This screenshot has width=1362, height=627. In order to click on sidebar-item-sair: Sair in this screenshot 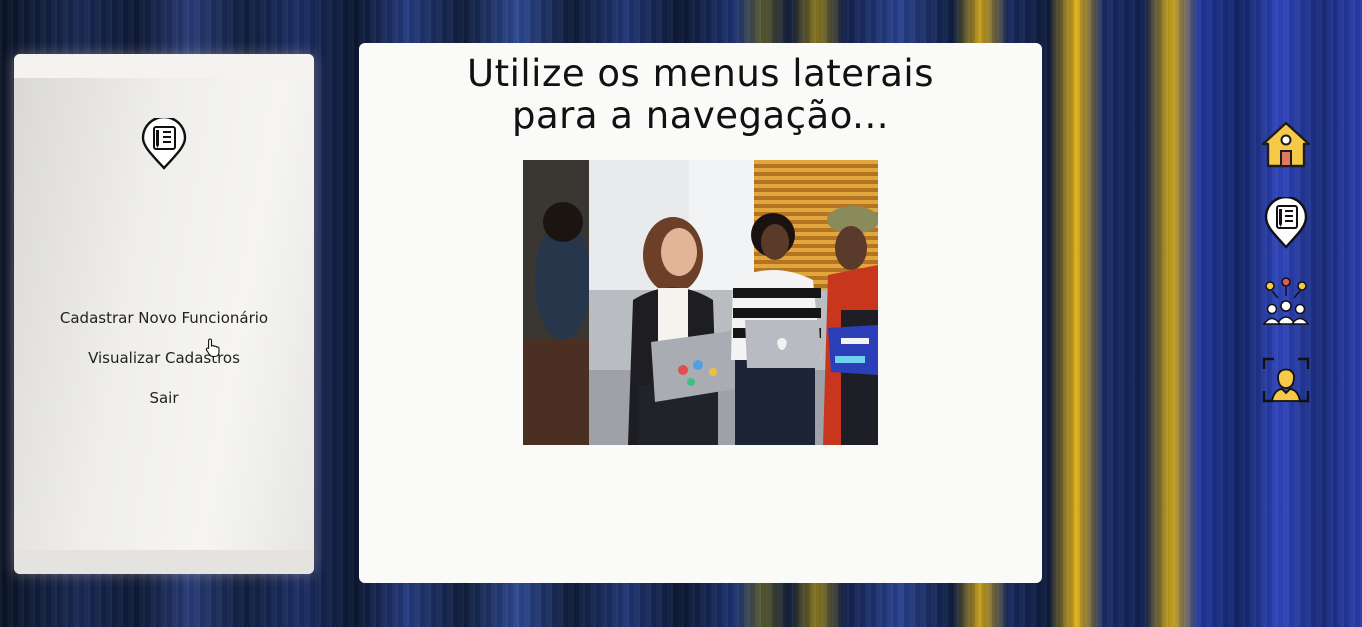, I will do `click(164, 406)`.